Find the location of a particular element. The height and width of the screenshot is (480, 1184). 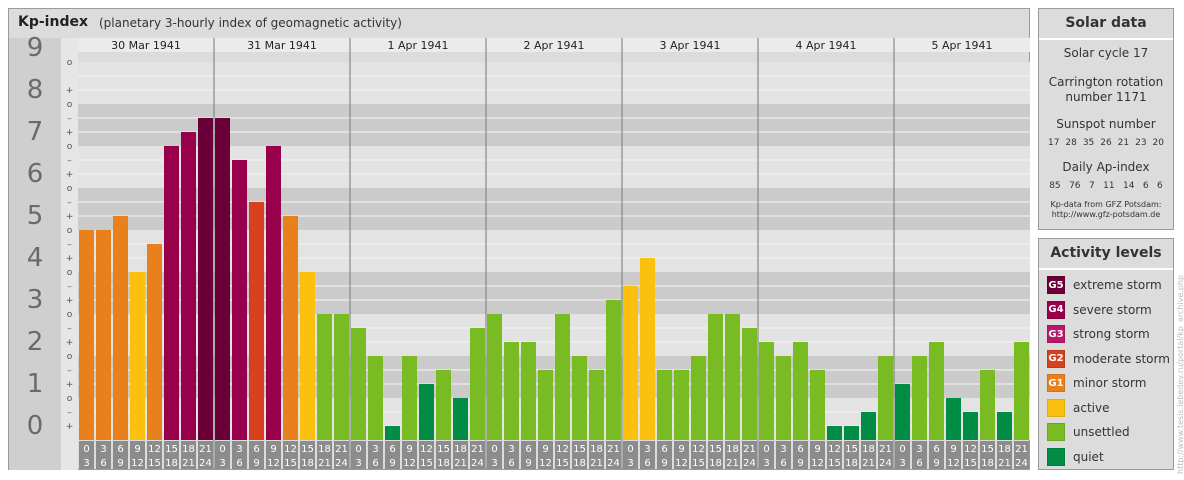

sunspot-value: 35 is located at coordinates (1088, 143).